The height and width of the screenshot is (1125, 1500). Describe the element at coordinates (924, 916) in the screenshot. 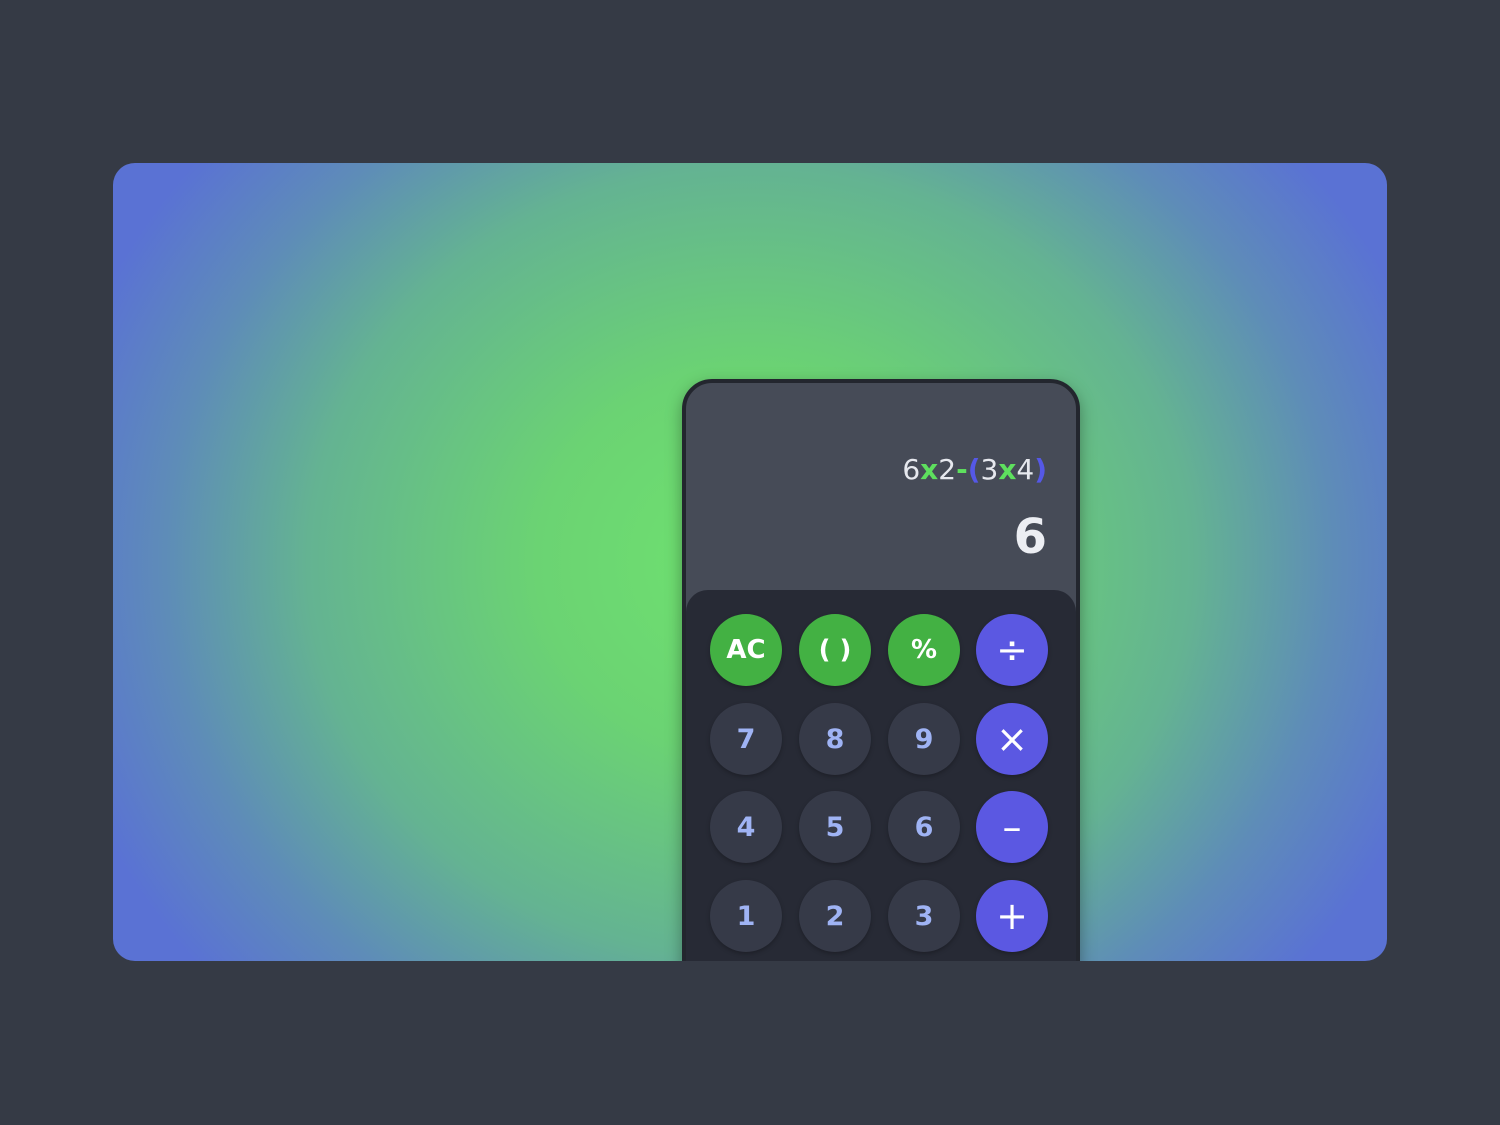

I see `digit-3-button: 3` at that location.